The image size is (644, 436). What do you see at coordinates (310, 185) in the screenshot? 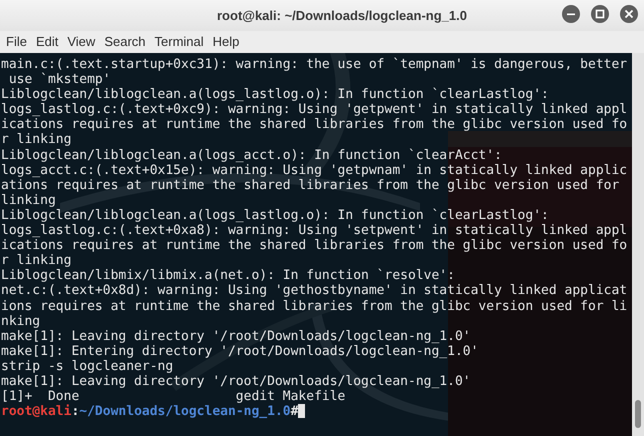
I see `output-line: ations requires at runtime the shared libraries from the glibc version used for` at bounding box center [310, 185].